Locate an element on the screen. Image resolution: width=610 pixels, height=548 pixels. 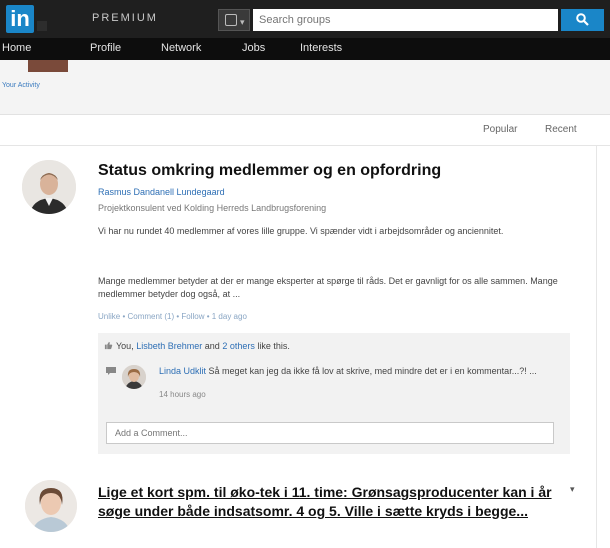
liker-link: Lisbeth Brehmer is located at coordinates (169, 346).